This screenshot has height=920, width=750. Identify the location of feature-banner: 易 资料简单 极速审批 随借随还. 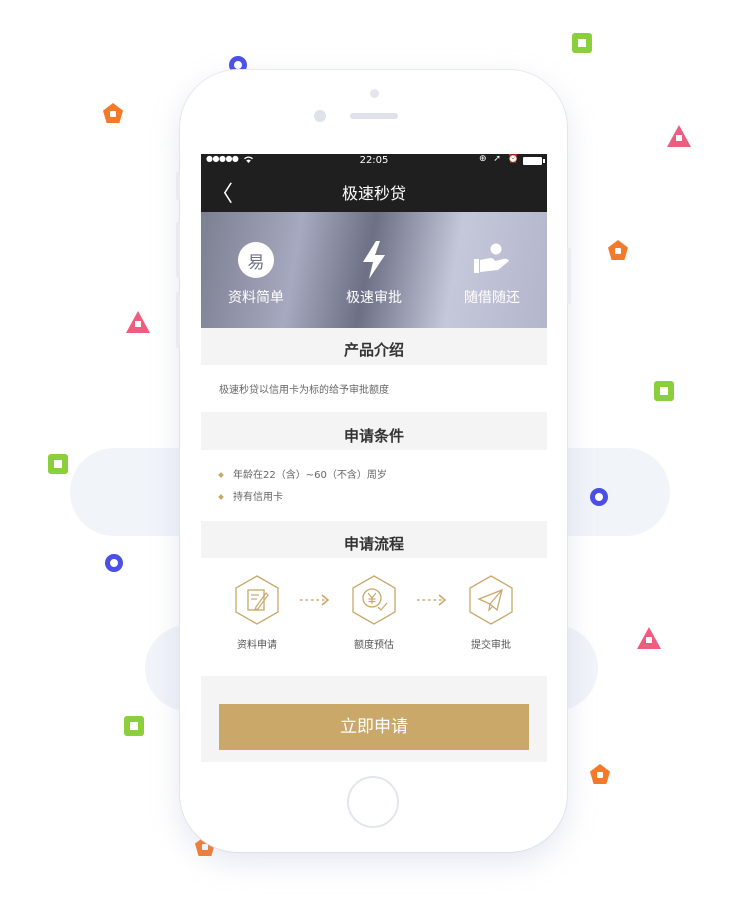
(374, 270).